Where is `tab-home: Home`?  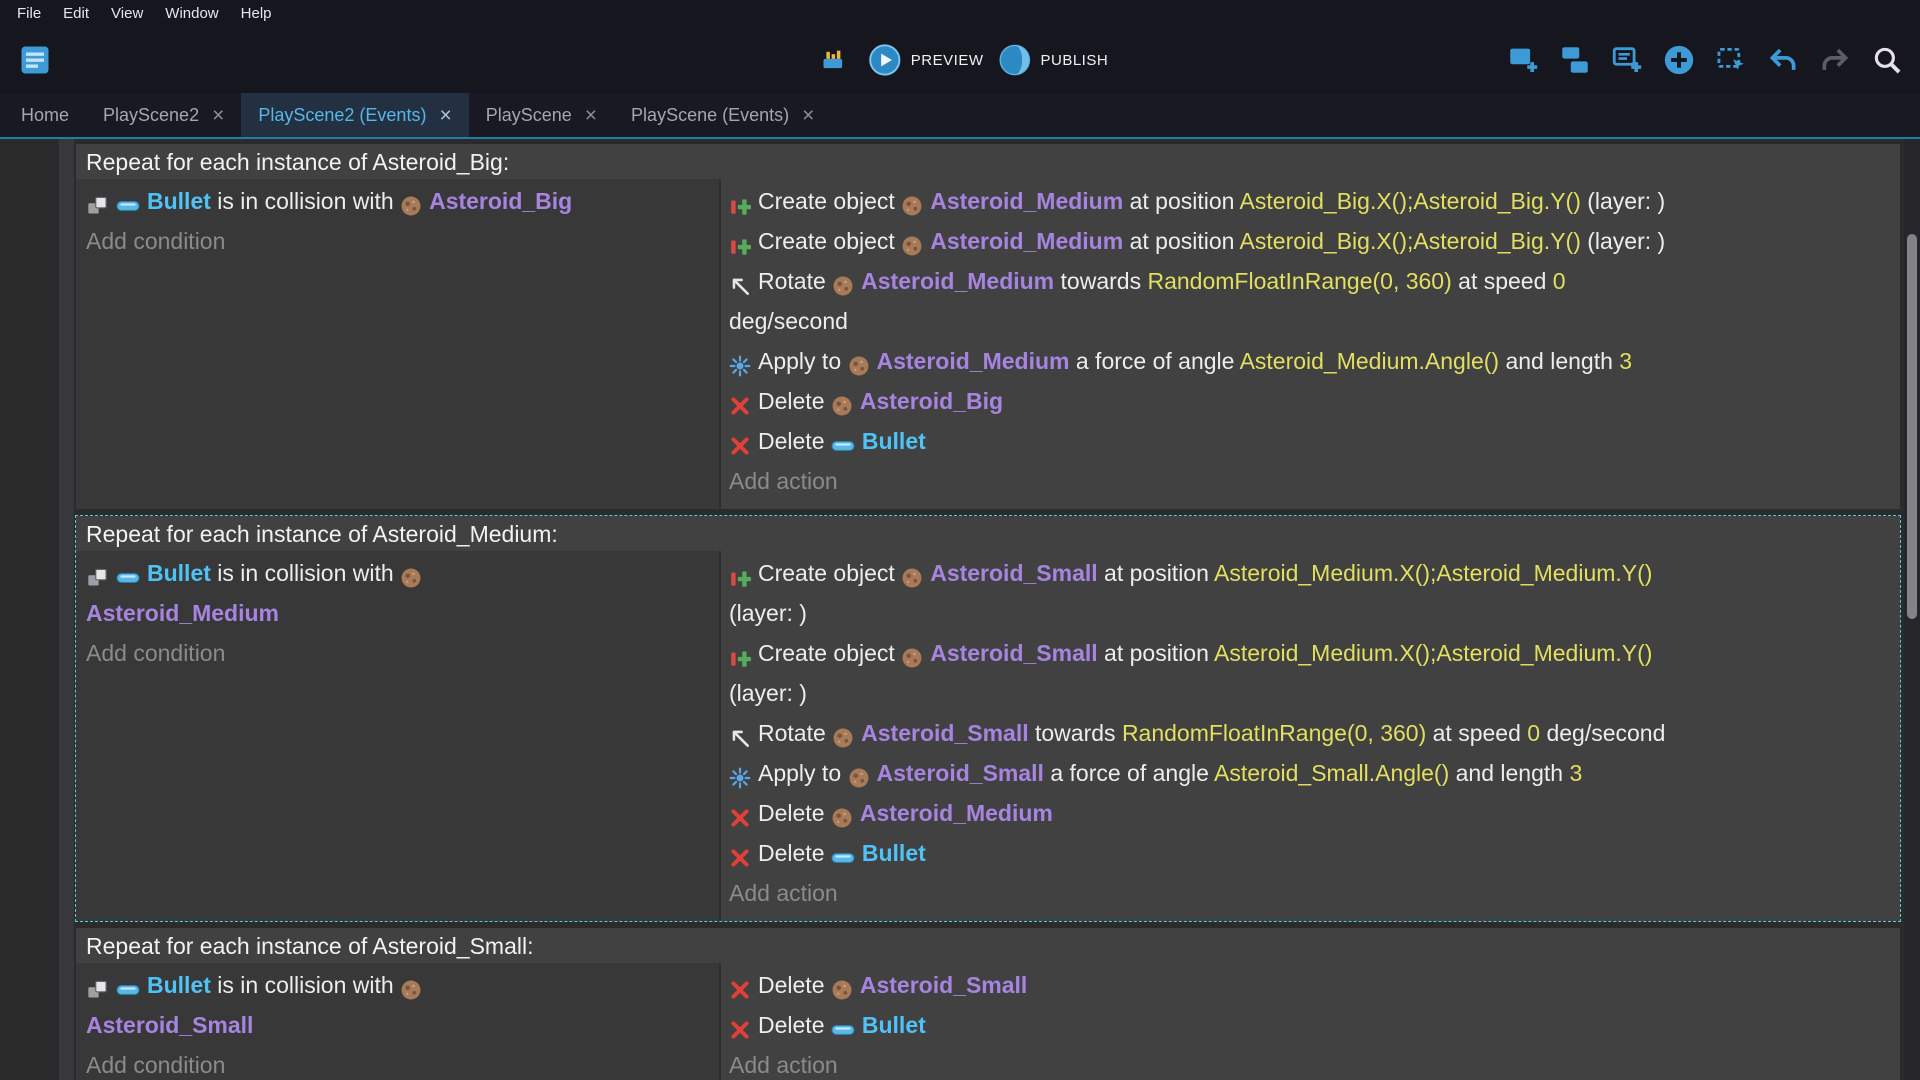
tab-home: Home is located at coordinates (45, 115).